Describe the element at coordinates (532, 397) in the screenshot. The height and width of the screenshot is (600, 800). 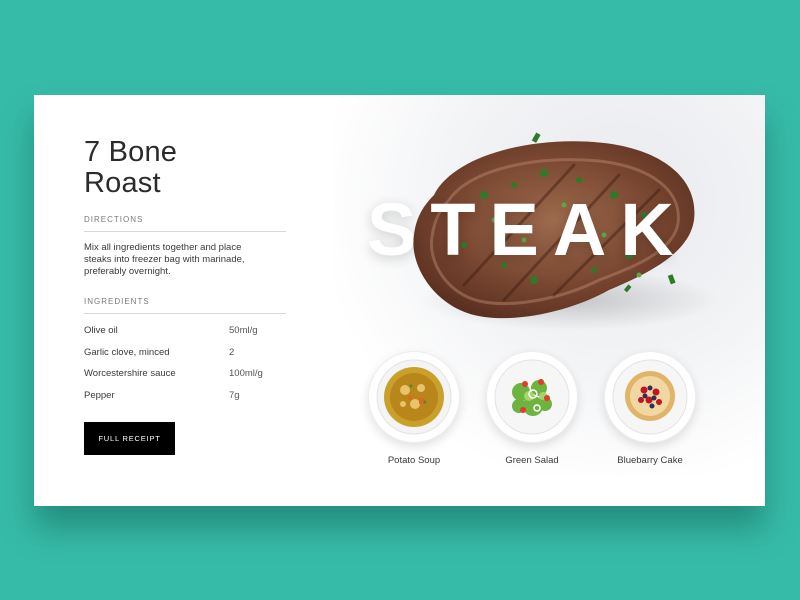
I see `salad-plate-icon` at that location.